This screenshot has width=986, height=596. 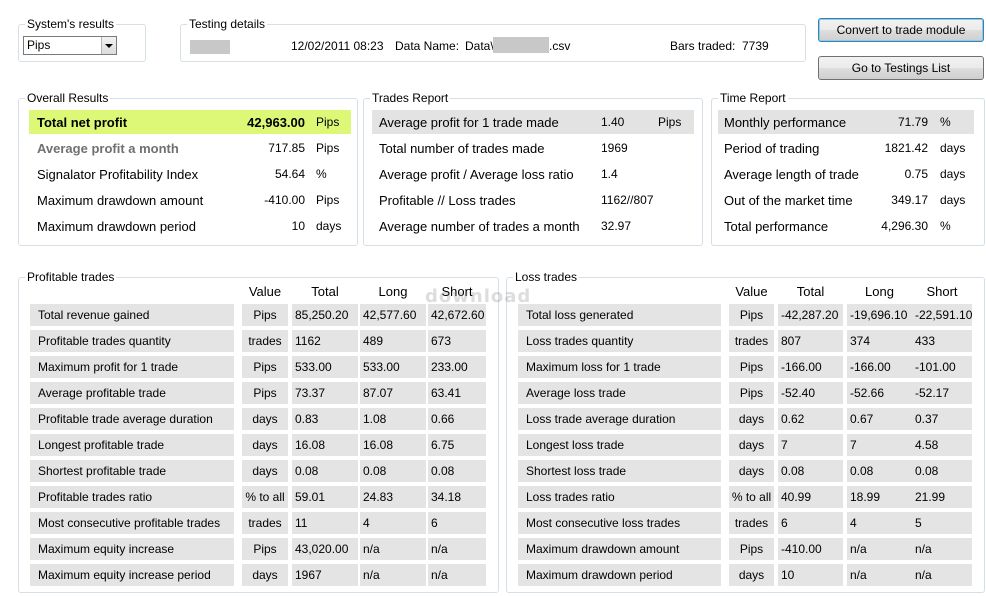 I want to click on cell-long: 533.00, so click(x=393, y=367).